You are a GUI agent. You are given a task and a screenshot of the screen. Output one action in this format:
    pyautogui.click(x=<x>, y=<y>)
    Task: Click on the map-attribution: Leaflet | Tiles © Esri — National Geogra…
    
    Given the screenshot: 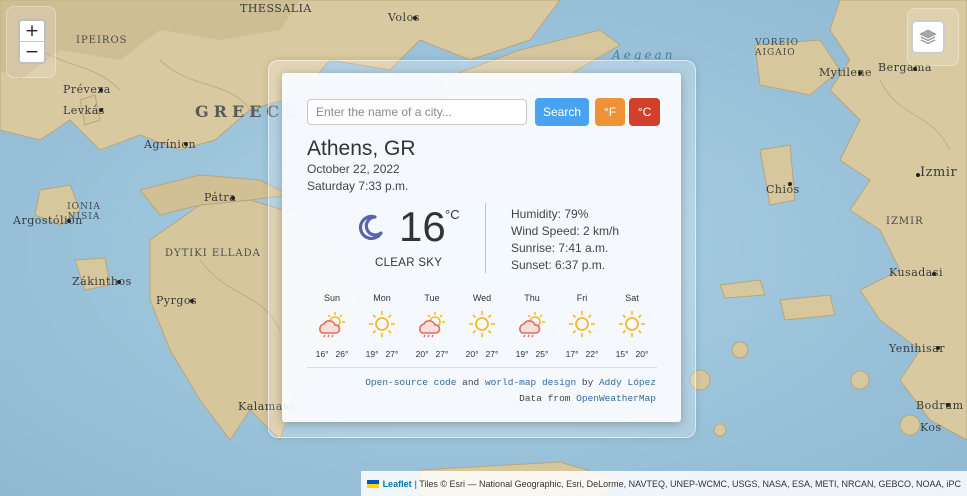 What is the action you would take?
    pyautogui.click(x=663, y=483)
    